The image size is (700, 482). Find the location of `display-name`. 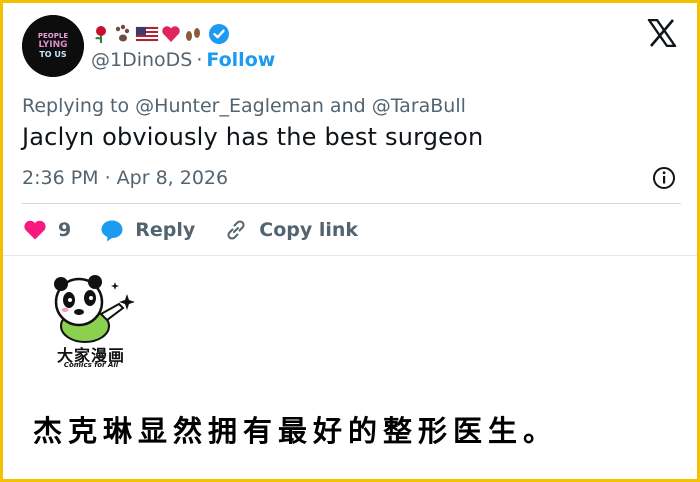

display-name is located at coordinates (160, 34).